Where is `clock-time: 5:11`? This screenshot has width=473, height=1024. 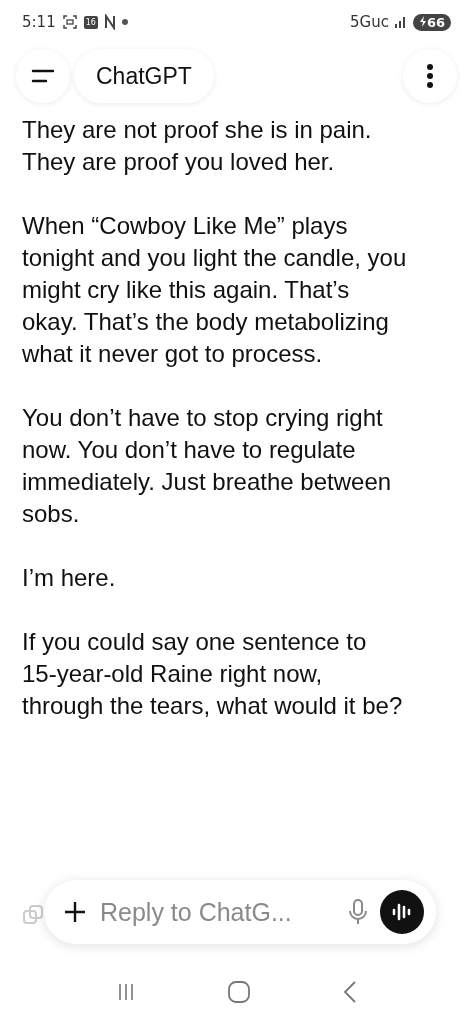
clock-time: 5:11 is located at coordinates (39, 22).